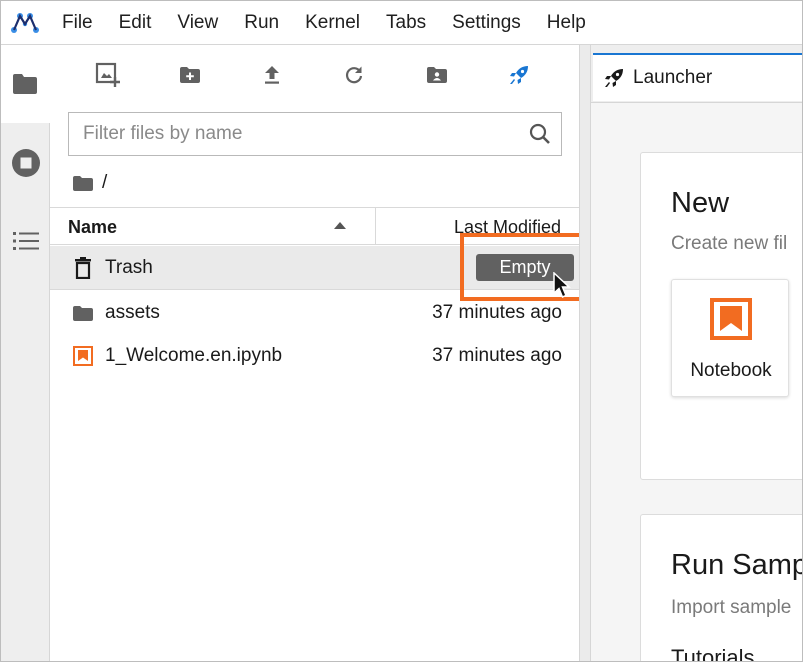 This screenshot has width=803, height=662. I want to click on section-subtitle-new: Create new fil, so click(729, 243).